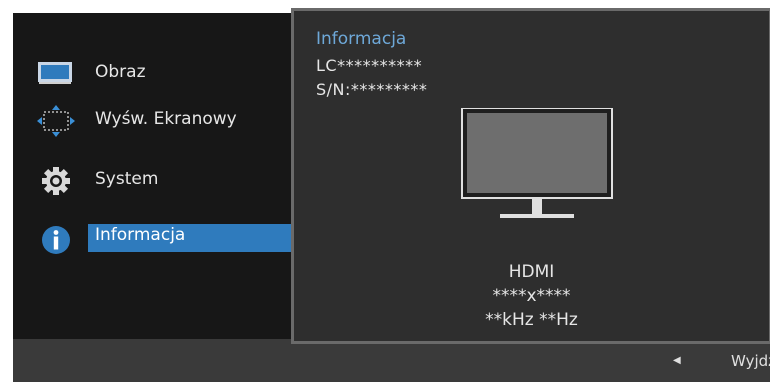 The image size is (770, 382). I want to click on menu-item-informacja: Informacja, so click(152, 240).